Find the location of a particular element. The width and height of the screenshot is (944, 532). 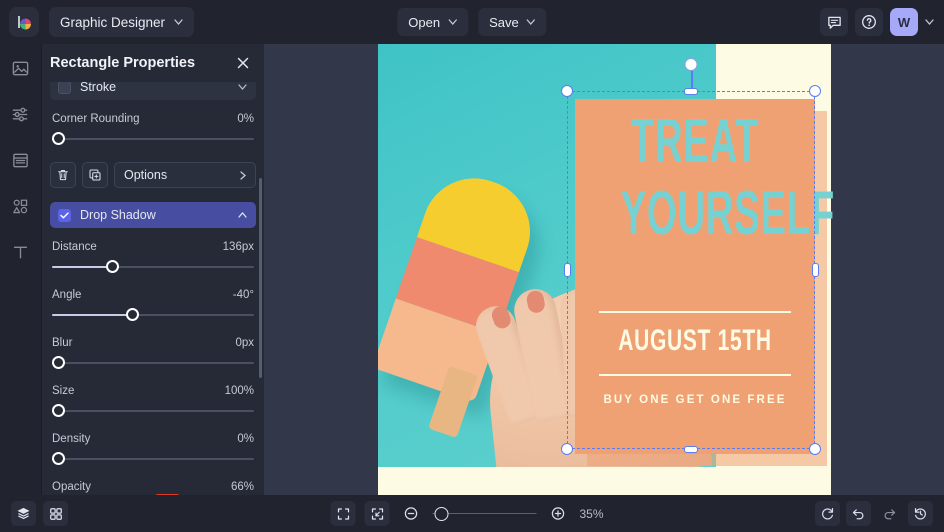

undo-icon is located at coordinates (858, 513).